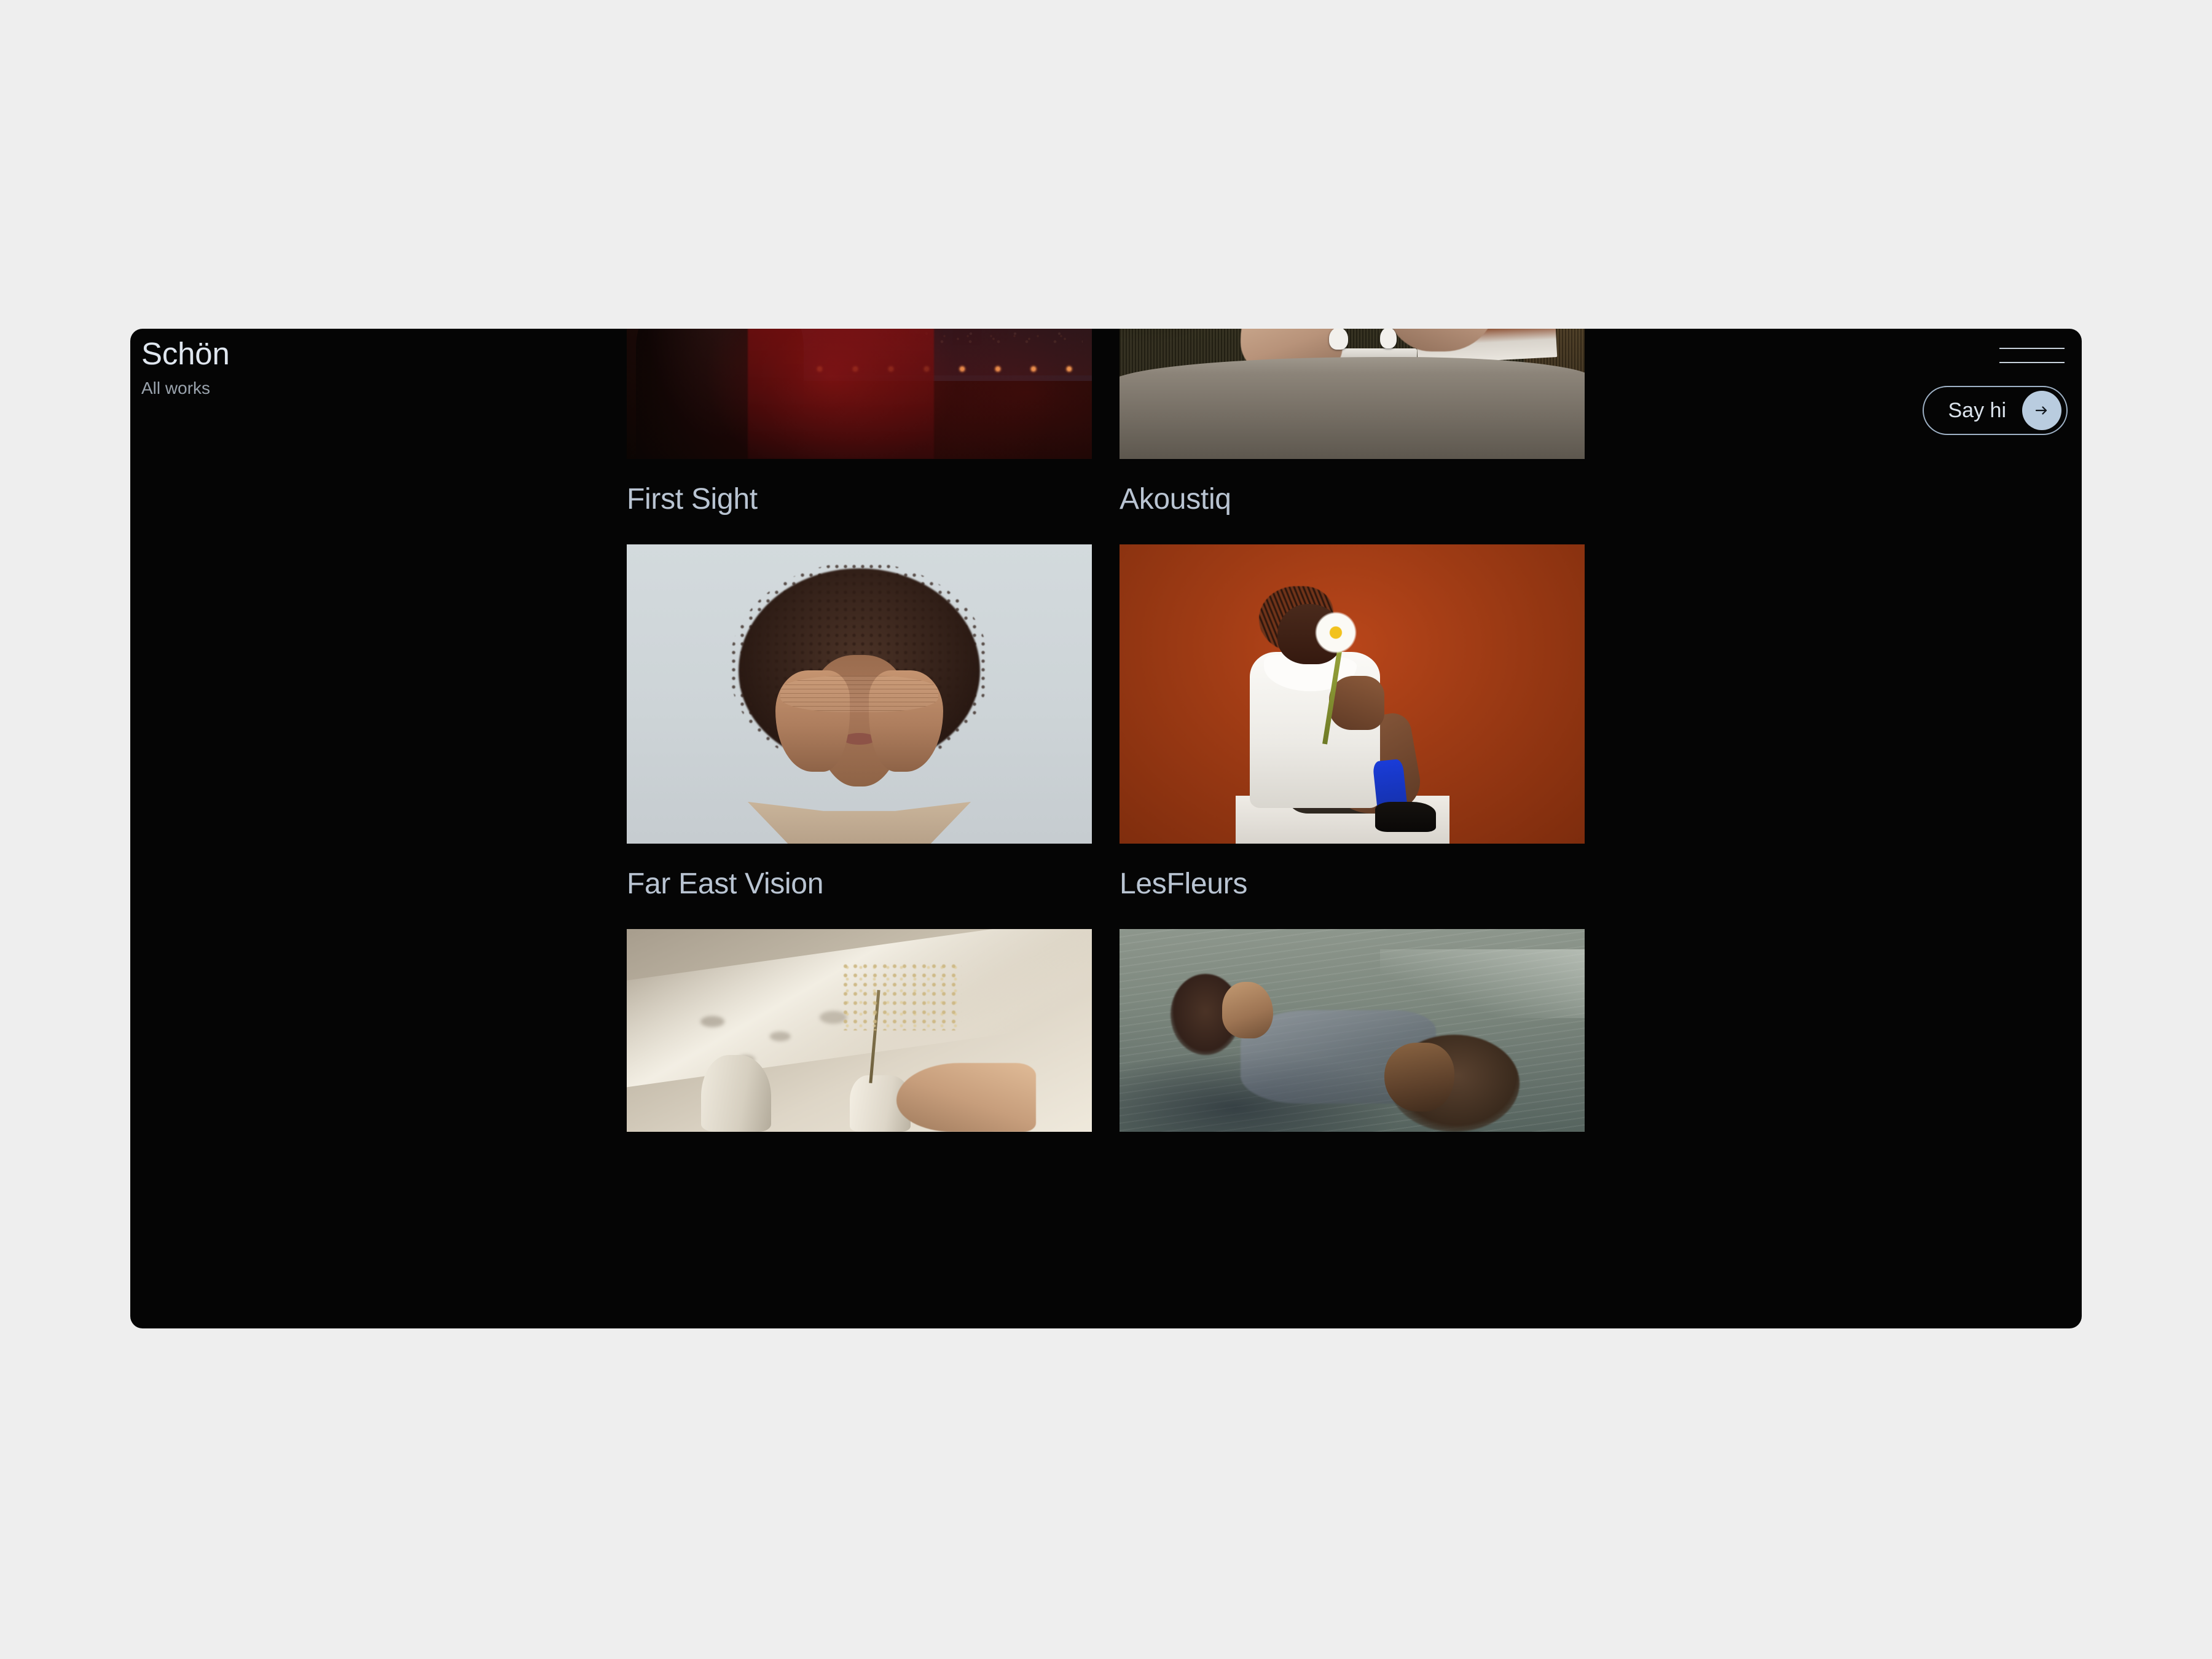 This screenshot has height=1659, width=2212. What do you see at coordinates (725, 884) in the screenshot?
I see `work-title: Far East Vision` at bounding box center [725, 884].